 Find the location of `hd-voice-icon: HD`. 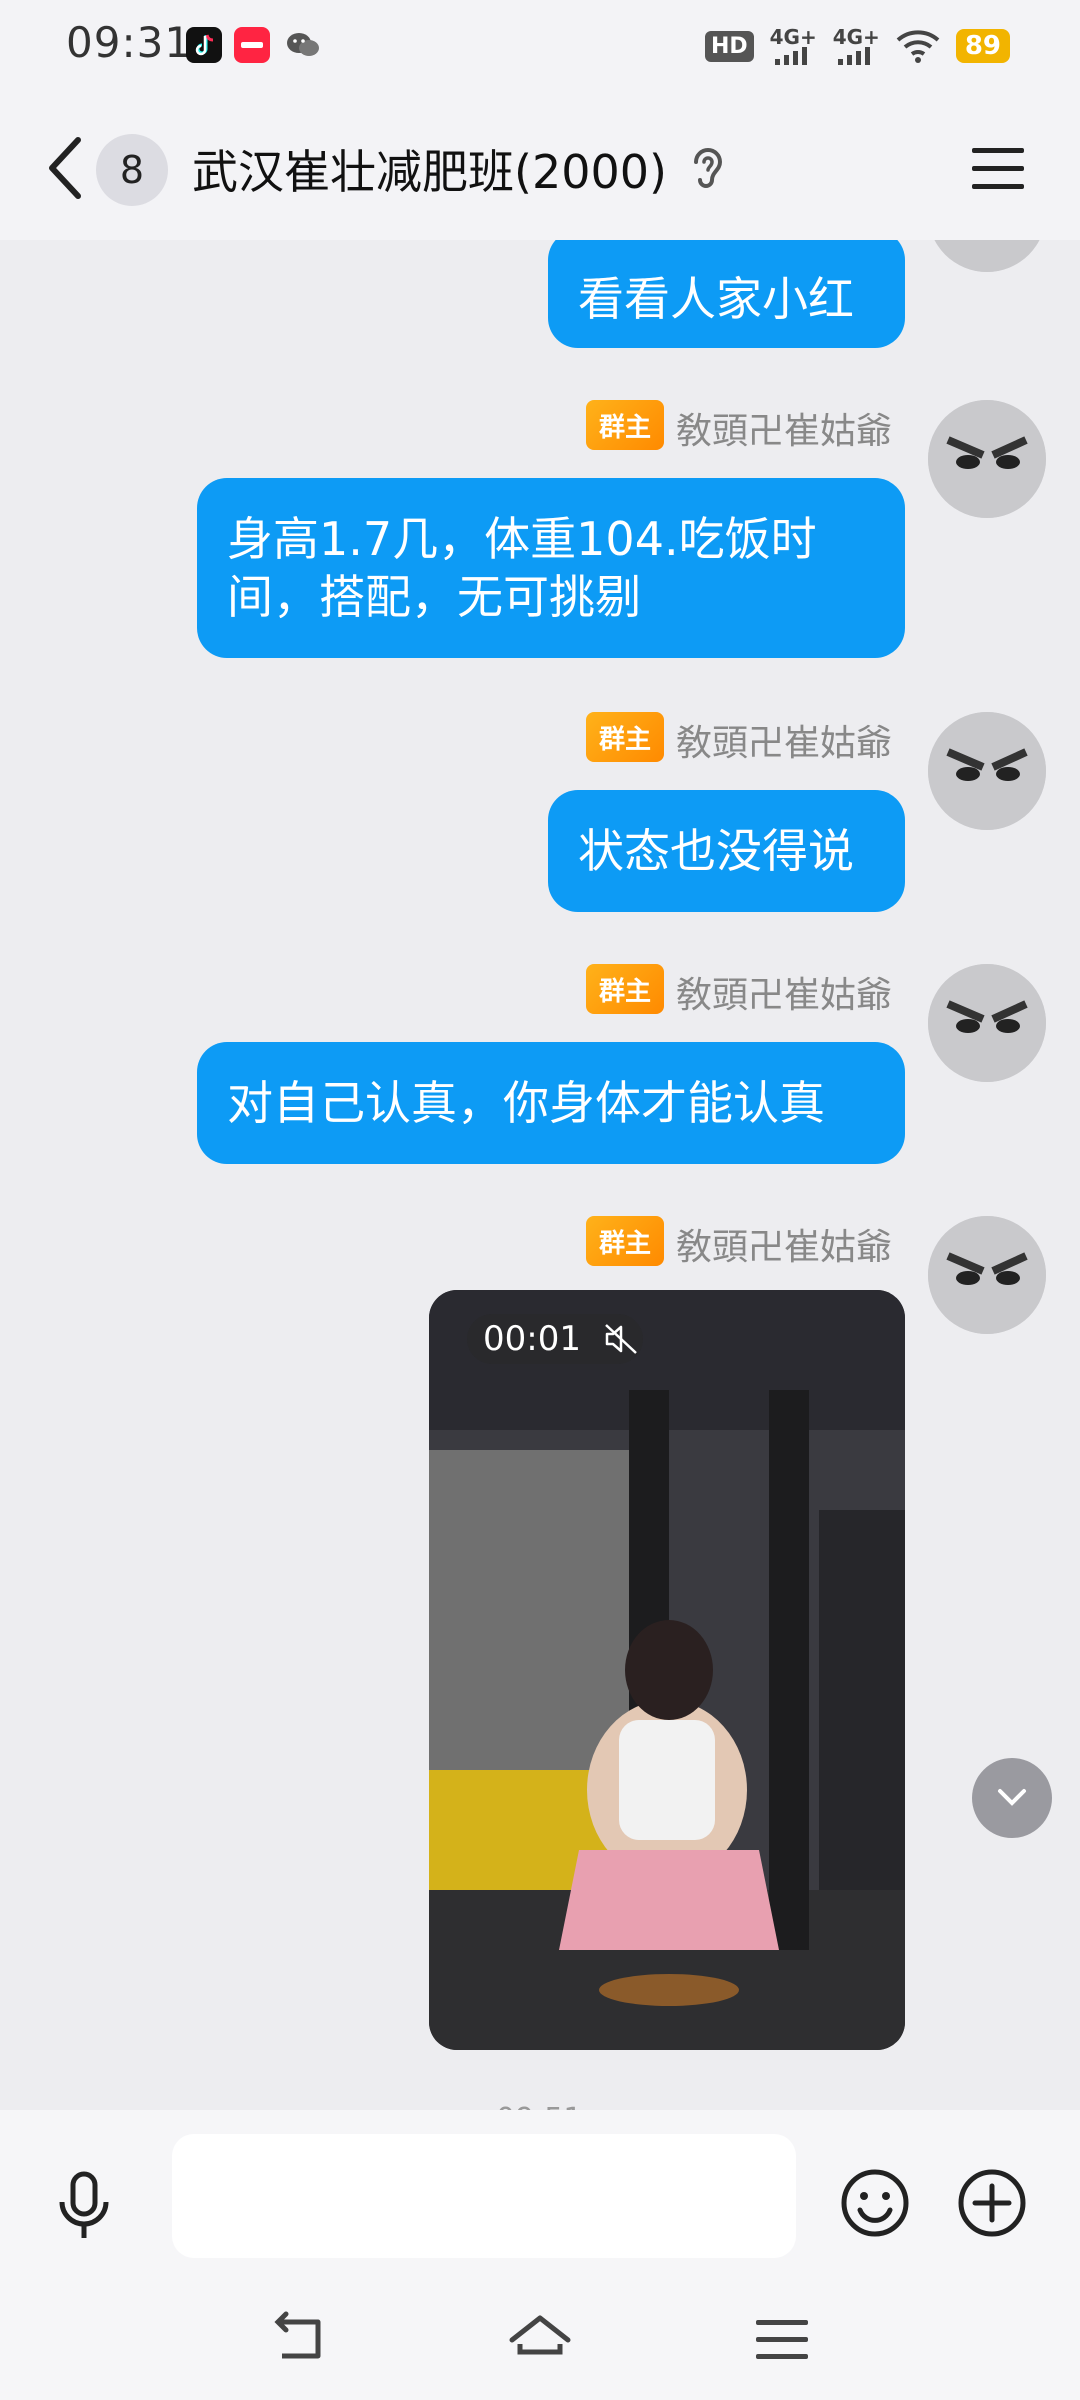

hd-voice-icon: HD is located at coordinates (729, 46).